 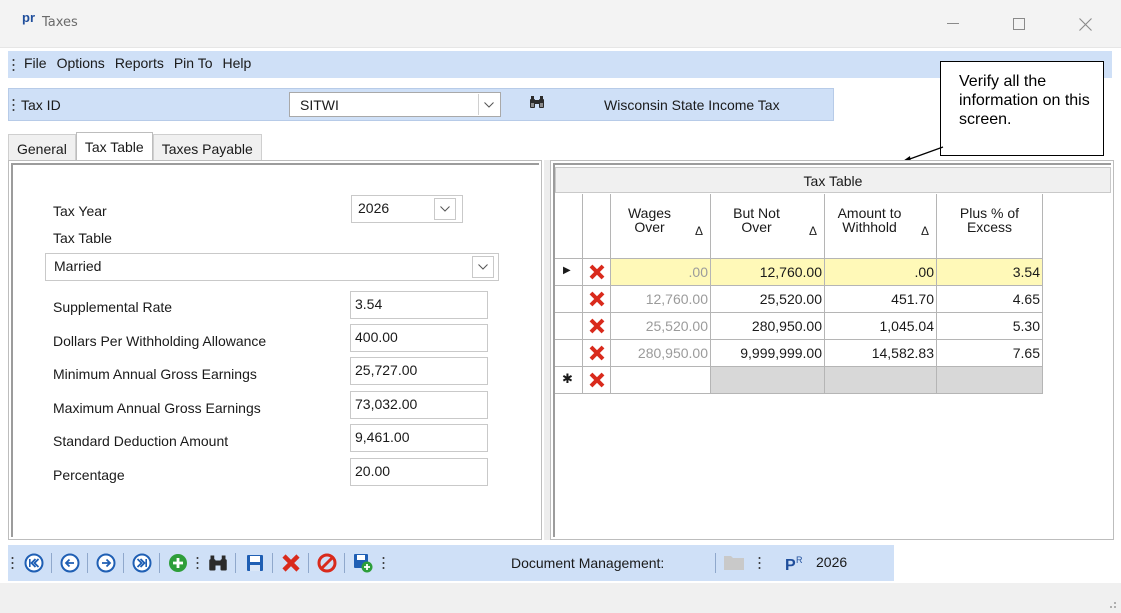 What do you see at coordinates (35, 63) in the screenshot?
I see `menu-file: File` at bounding box center [35, 63].